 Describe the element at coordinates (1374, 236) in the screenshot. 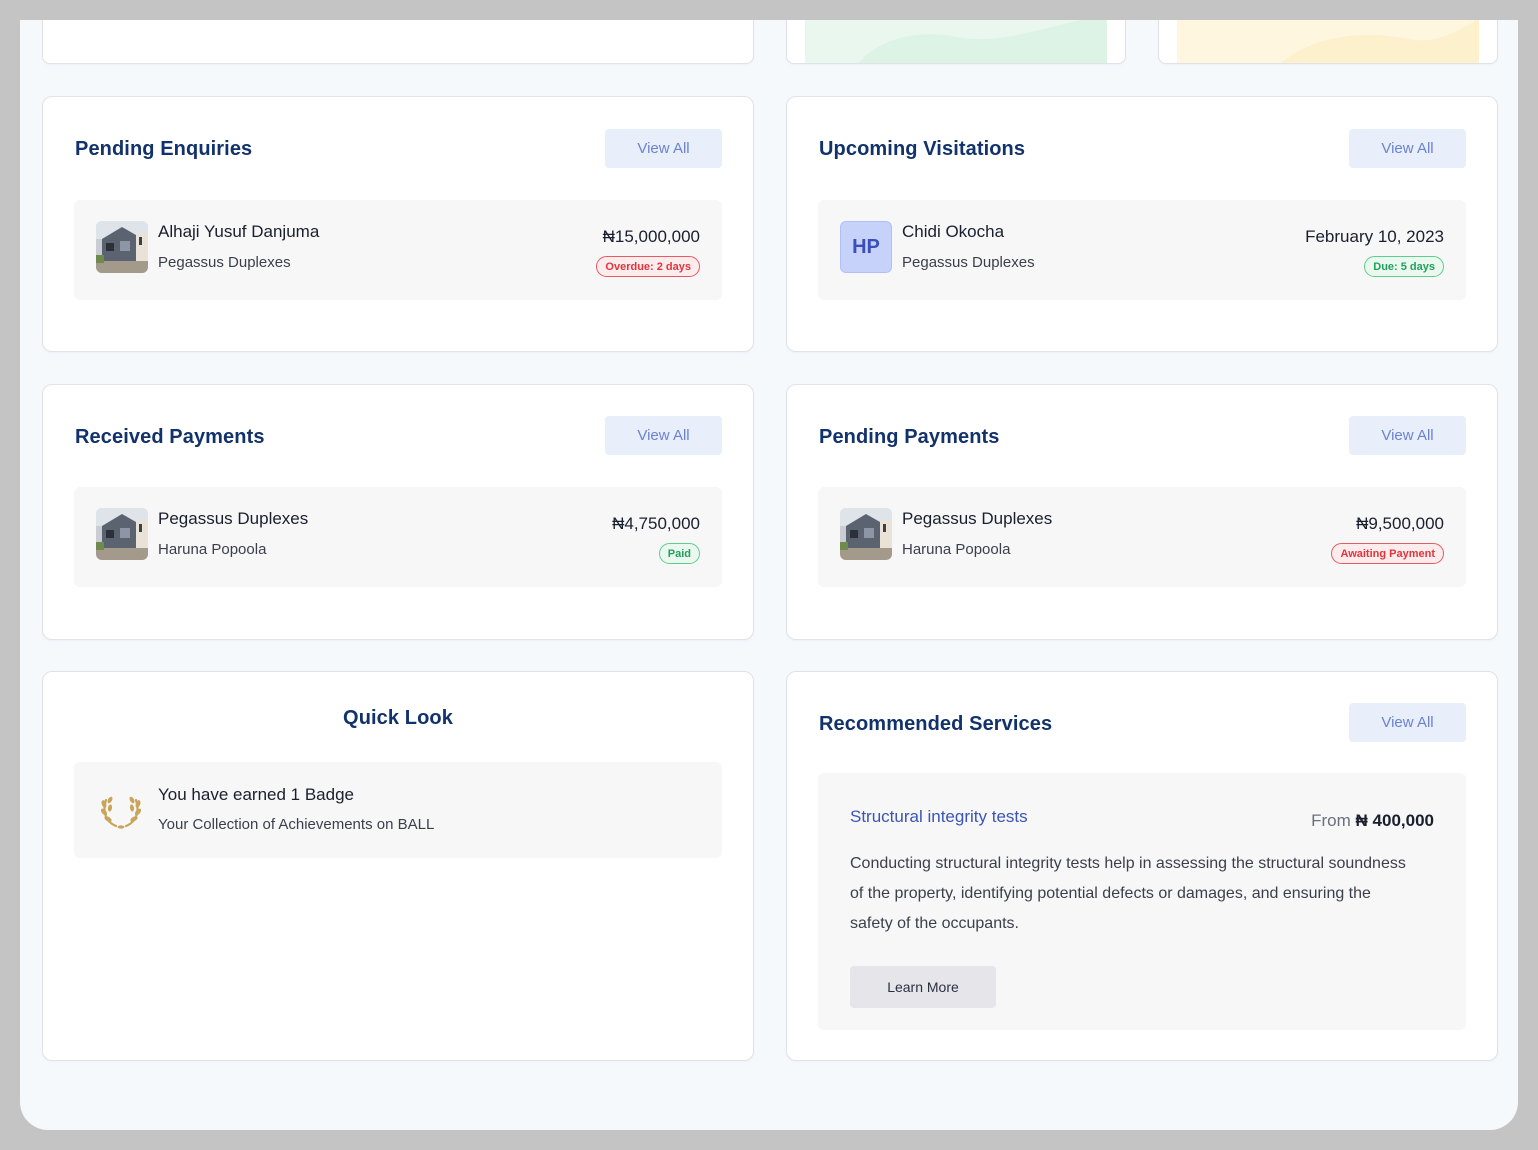

I see `visitation-date: February 10, 2023` at that location.